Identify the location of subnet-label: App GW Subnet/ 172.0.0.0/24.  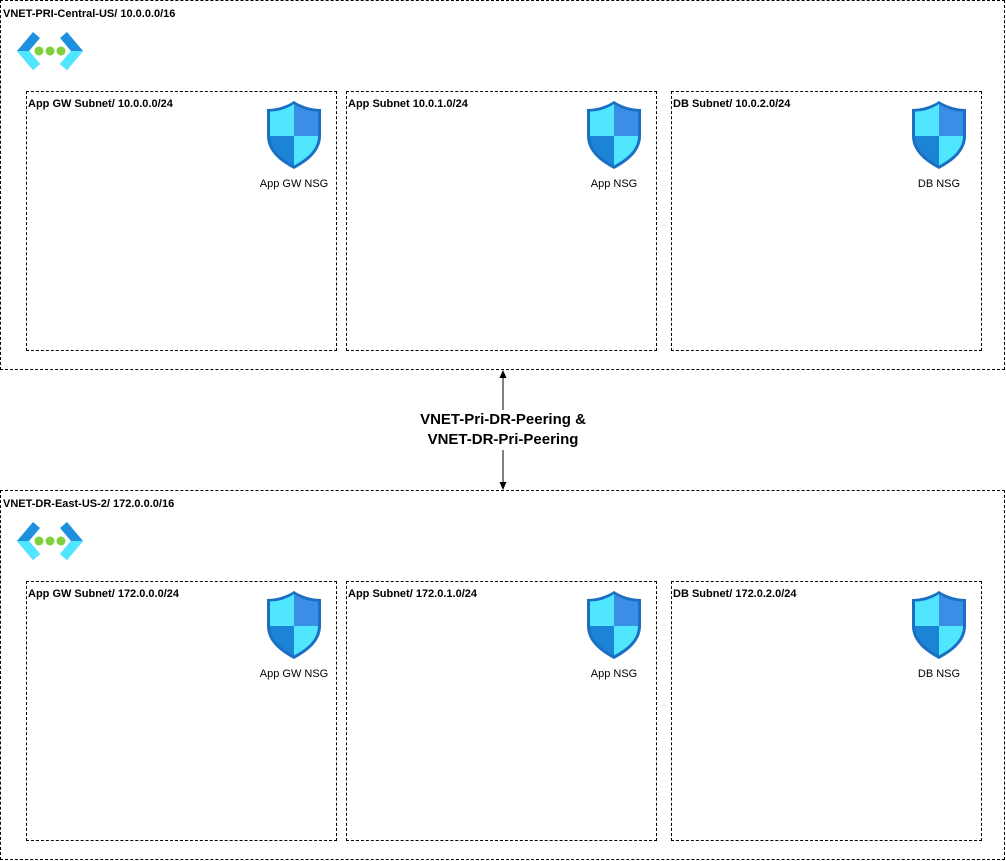
(103, 594).